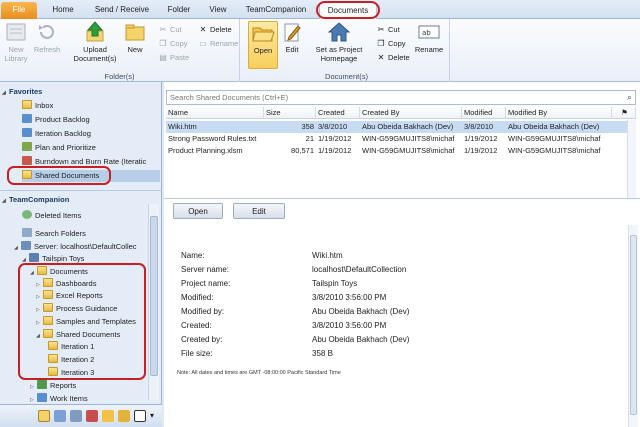 The image size is (640, 427). I want to click on preview-open-button: Open, so click(198, 211).